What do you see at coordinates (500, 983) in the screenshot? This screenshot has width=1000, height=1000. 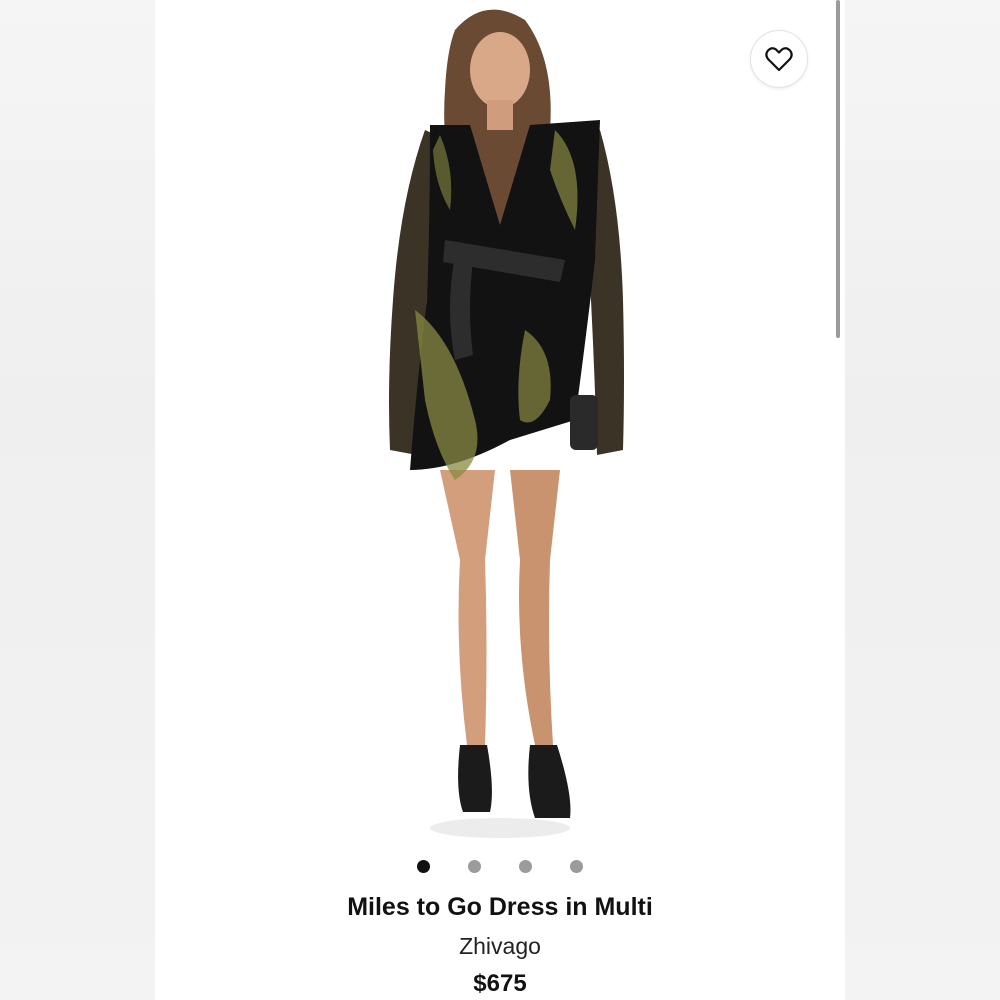 I see `product-price: $675` at bounding box center [500, 983].